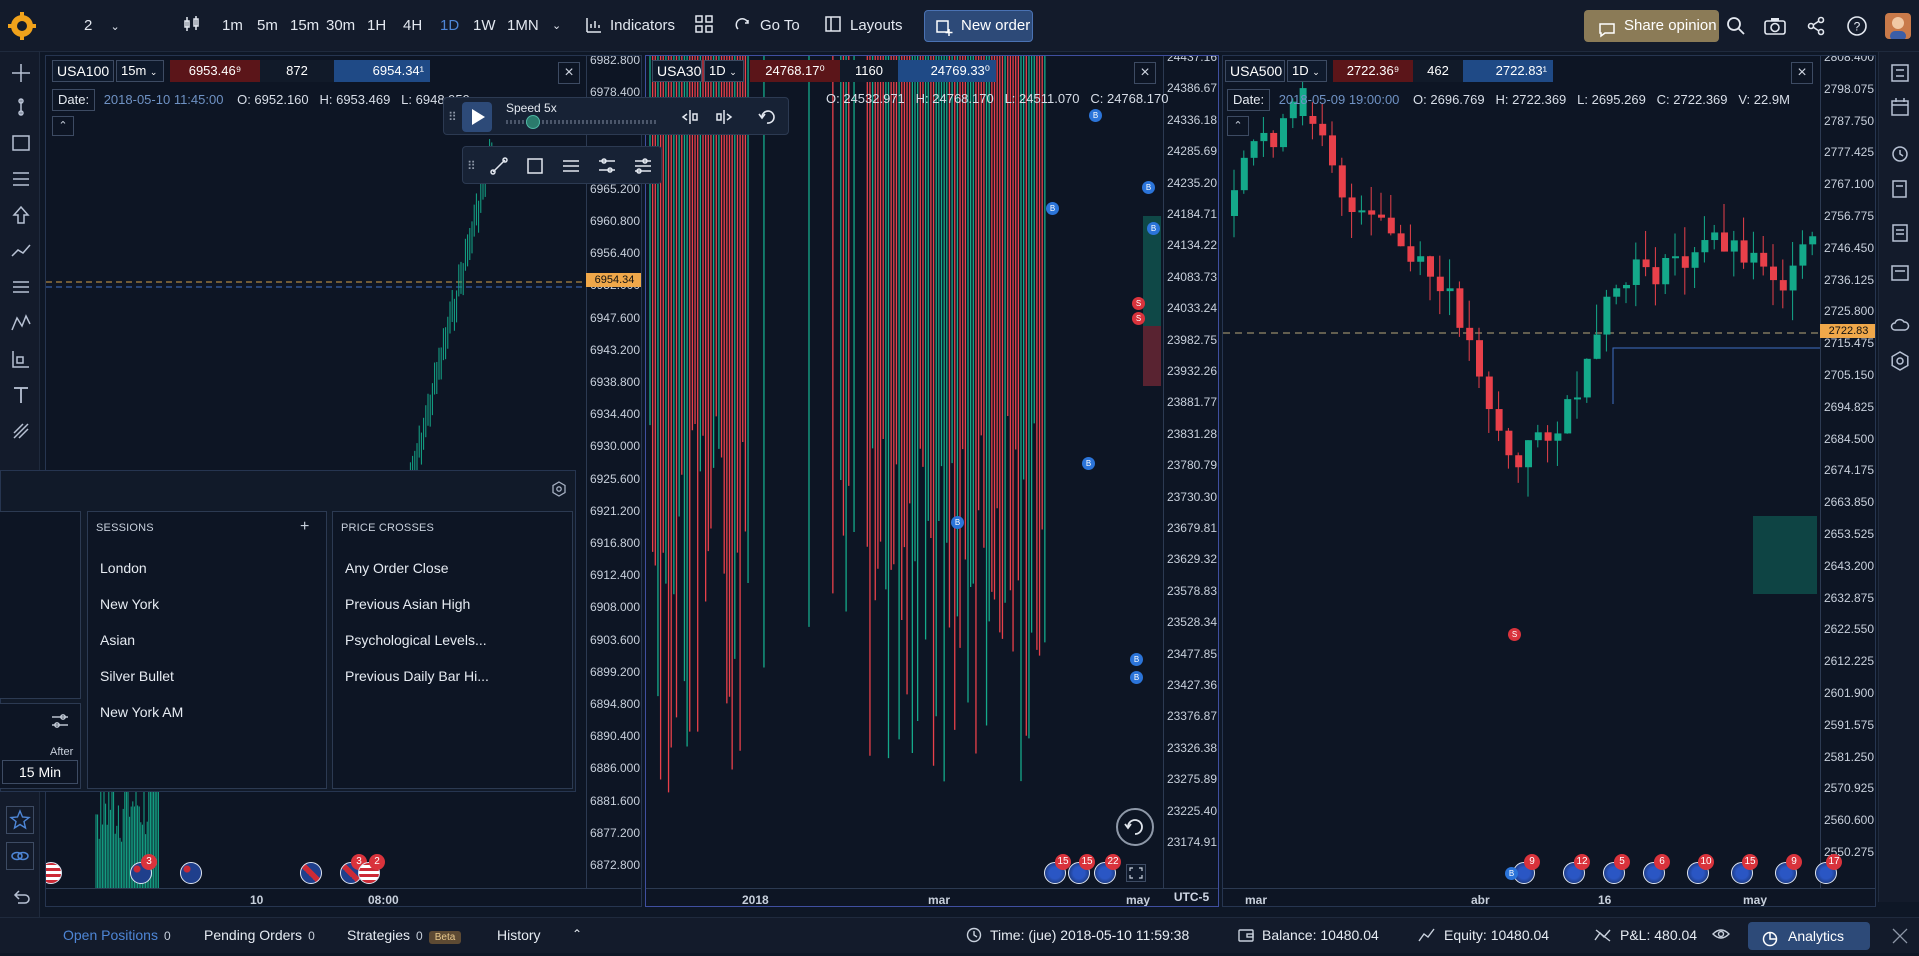 This screenshot has height=956, width=1919. What do you see at coordinates (267, 26) in the screenshot?
I see `tf-5m: 5m` at bounding box center [267, 26].